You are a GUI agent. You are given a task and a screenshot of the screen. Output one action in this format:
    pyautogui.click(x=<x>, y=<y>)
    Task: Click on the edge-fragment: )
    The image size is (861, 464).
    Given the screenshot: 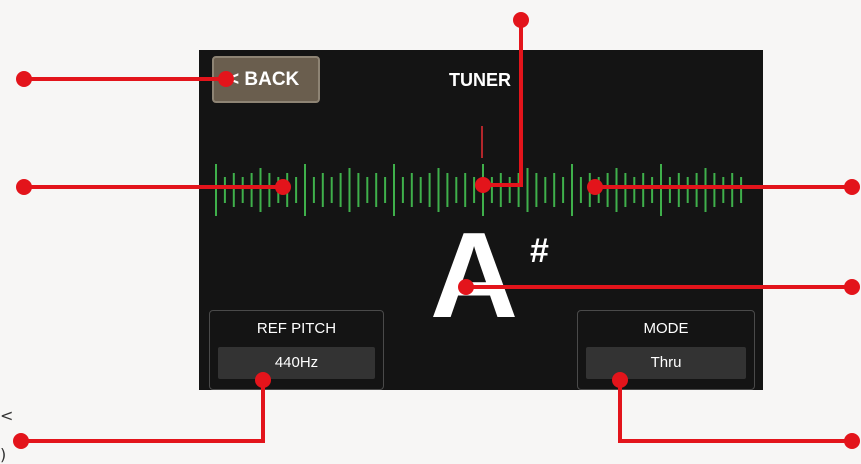 What is the action you would take?
    pyautogui.click(x=3, y=454)
    